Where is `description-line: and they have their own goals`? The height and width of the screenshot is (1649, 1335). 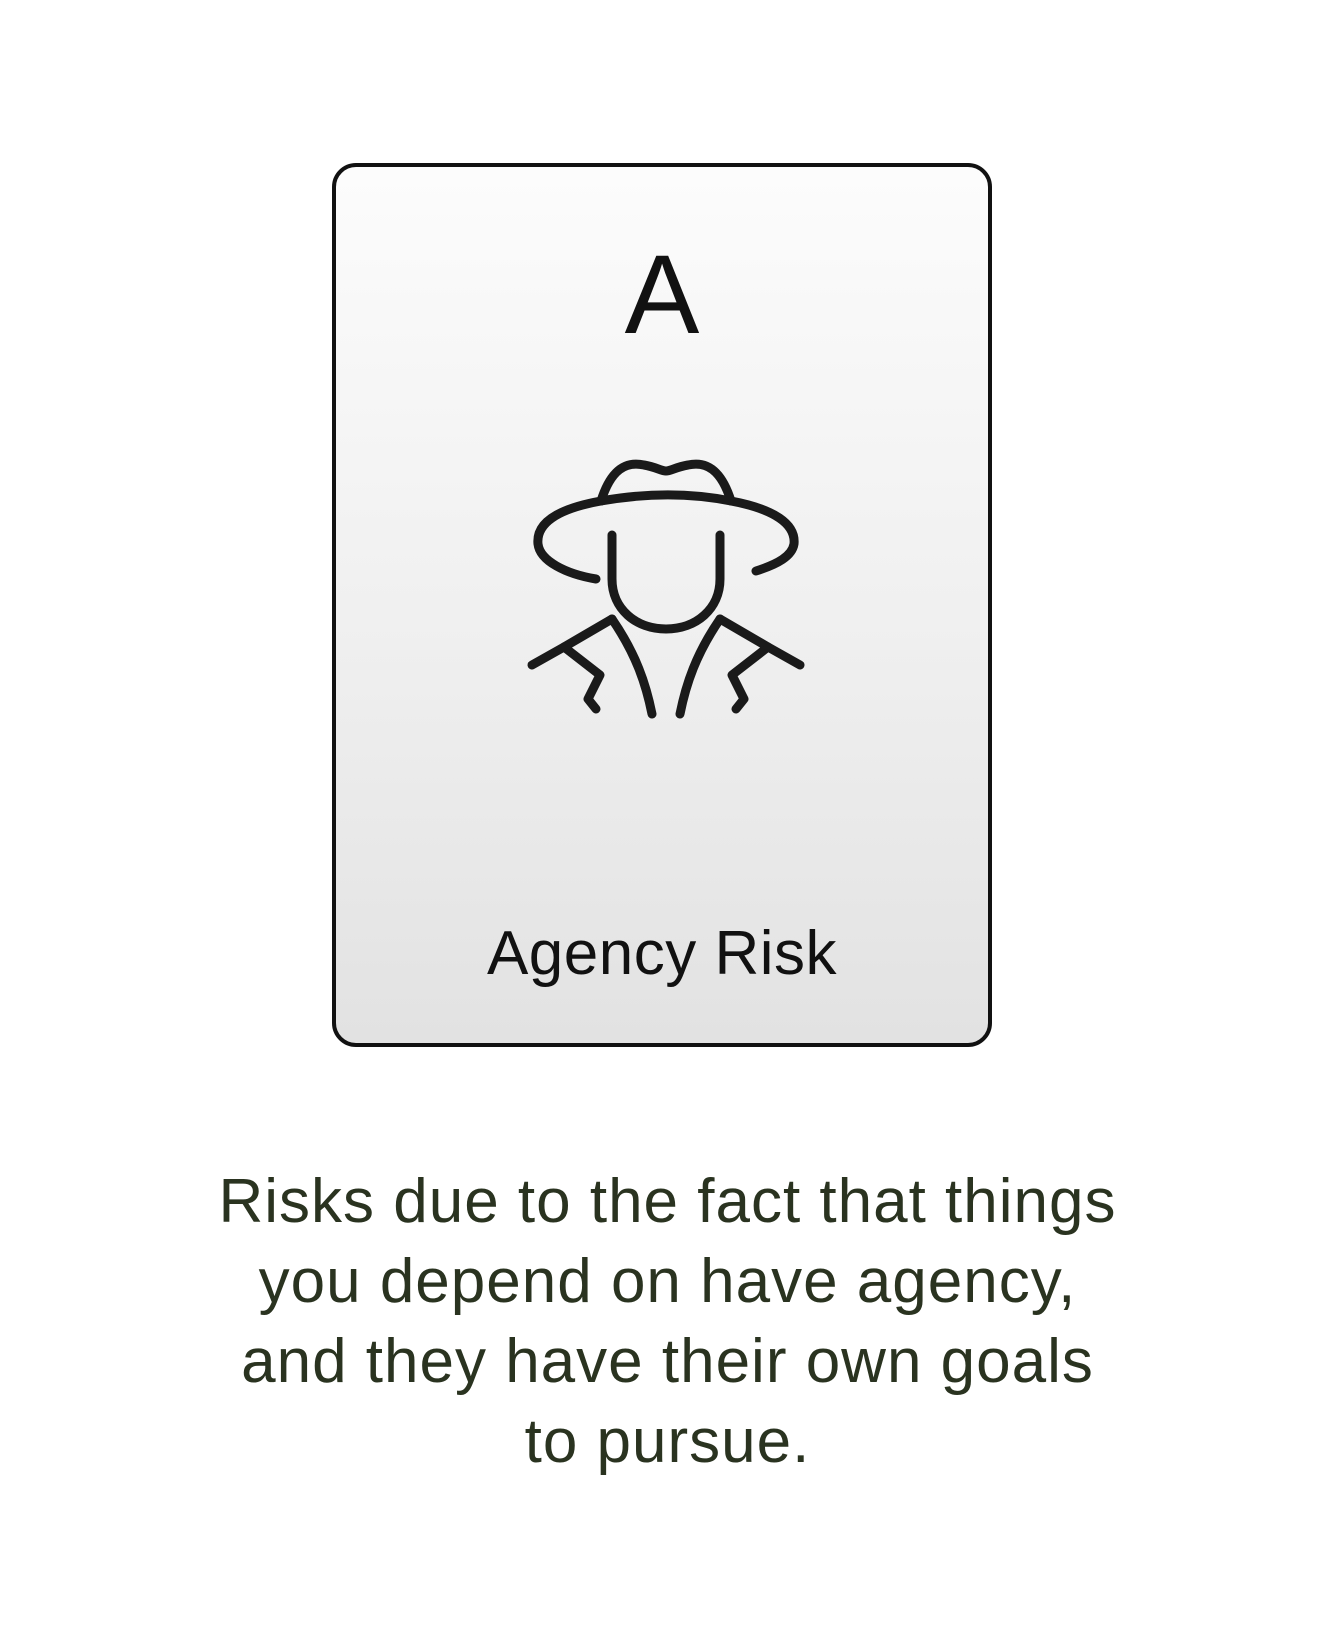 description-line: and they have their own goals is located at coordinates (667, 1361).